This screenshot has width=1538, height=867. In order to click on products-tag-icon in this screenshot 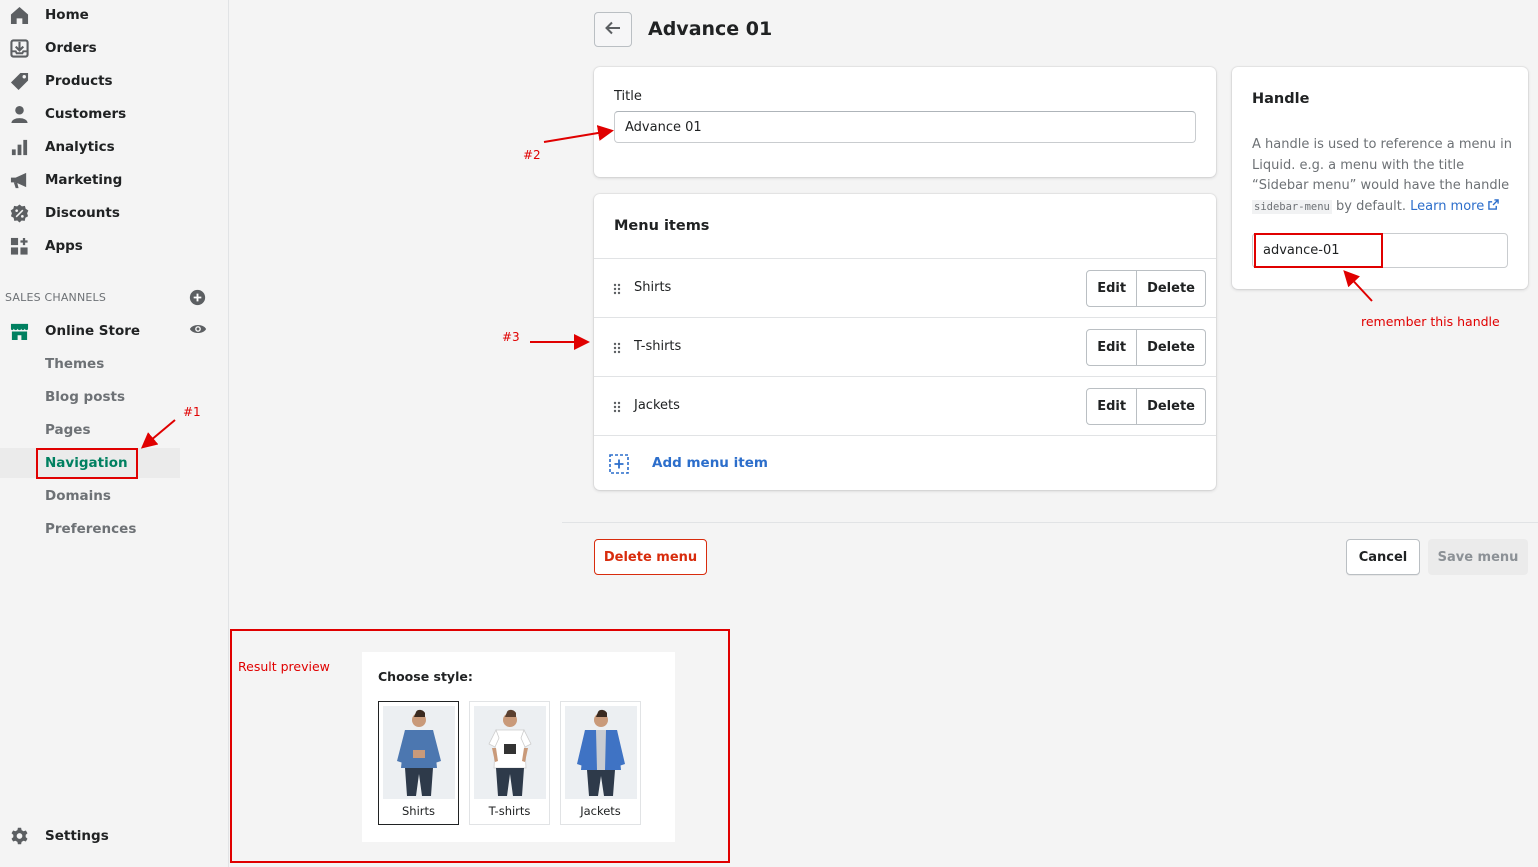, I will do `click(19, 81)`.